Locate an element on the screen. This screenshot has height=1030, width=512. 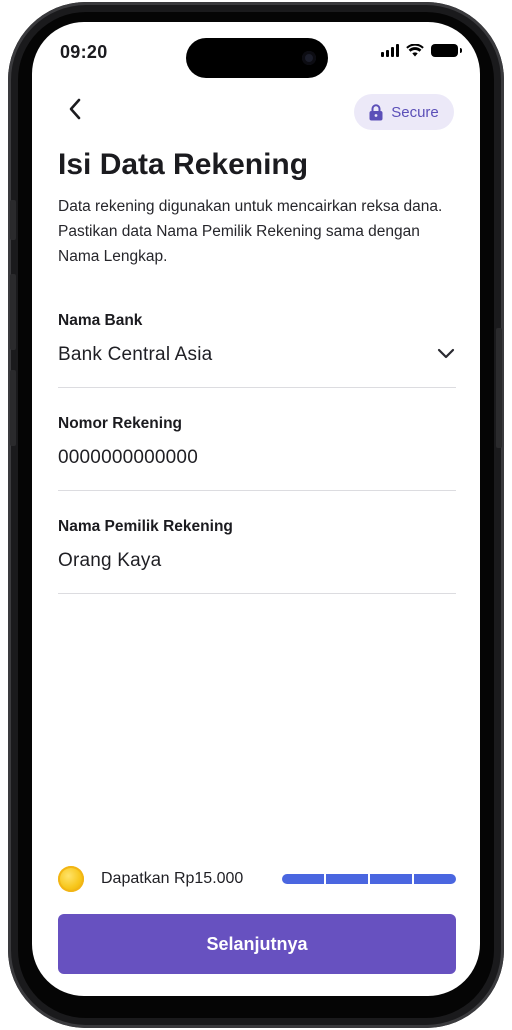
back-button is located at coordinates (75, 109).